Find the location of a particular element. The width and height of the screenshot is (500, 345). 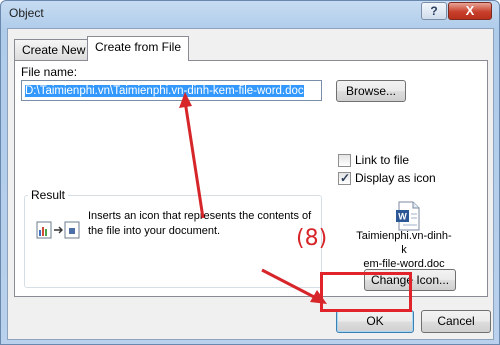

tab-create-from-file-label: Create from File is located at coordinates (138, 47).